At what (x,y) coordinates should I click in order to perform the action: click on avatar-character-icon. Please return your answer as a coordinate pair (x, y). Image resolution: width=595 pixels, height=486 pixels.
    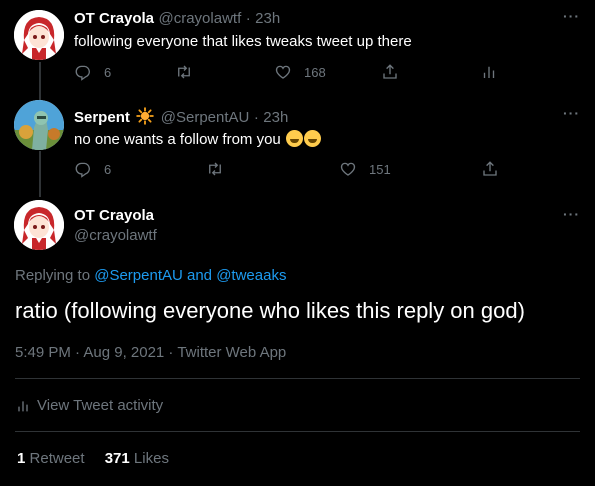
    Looking at the image, I should click on (39, 125).